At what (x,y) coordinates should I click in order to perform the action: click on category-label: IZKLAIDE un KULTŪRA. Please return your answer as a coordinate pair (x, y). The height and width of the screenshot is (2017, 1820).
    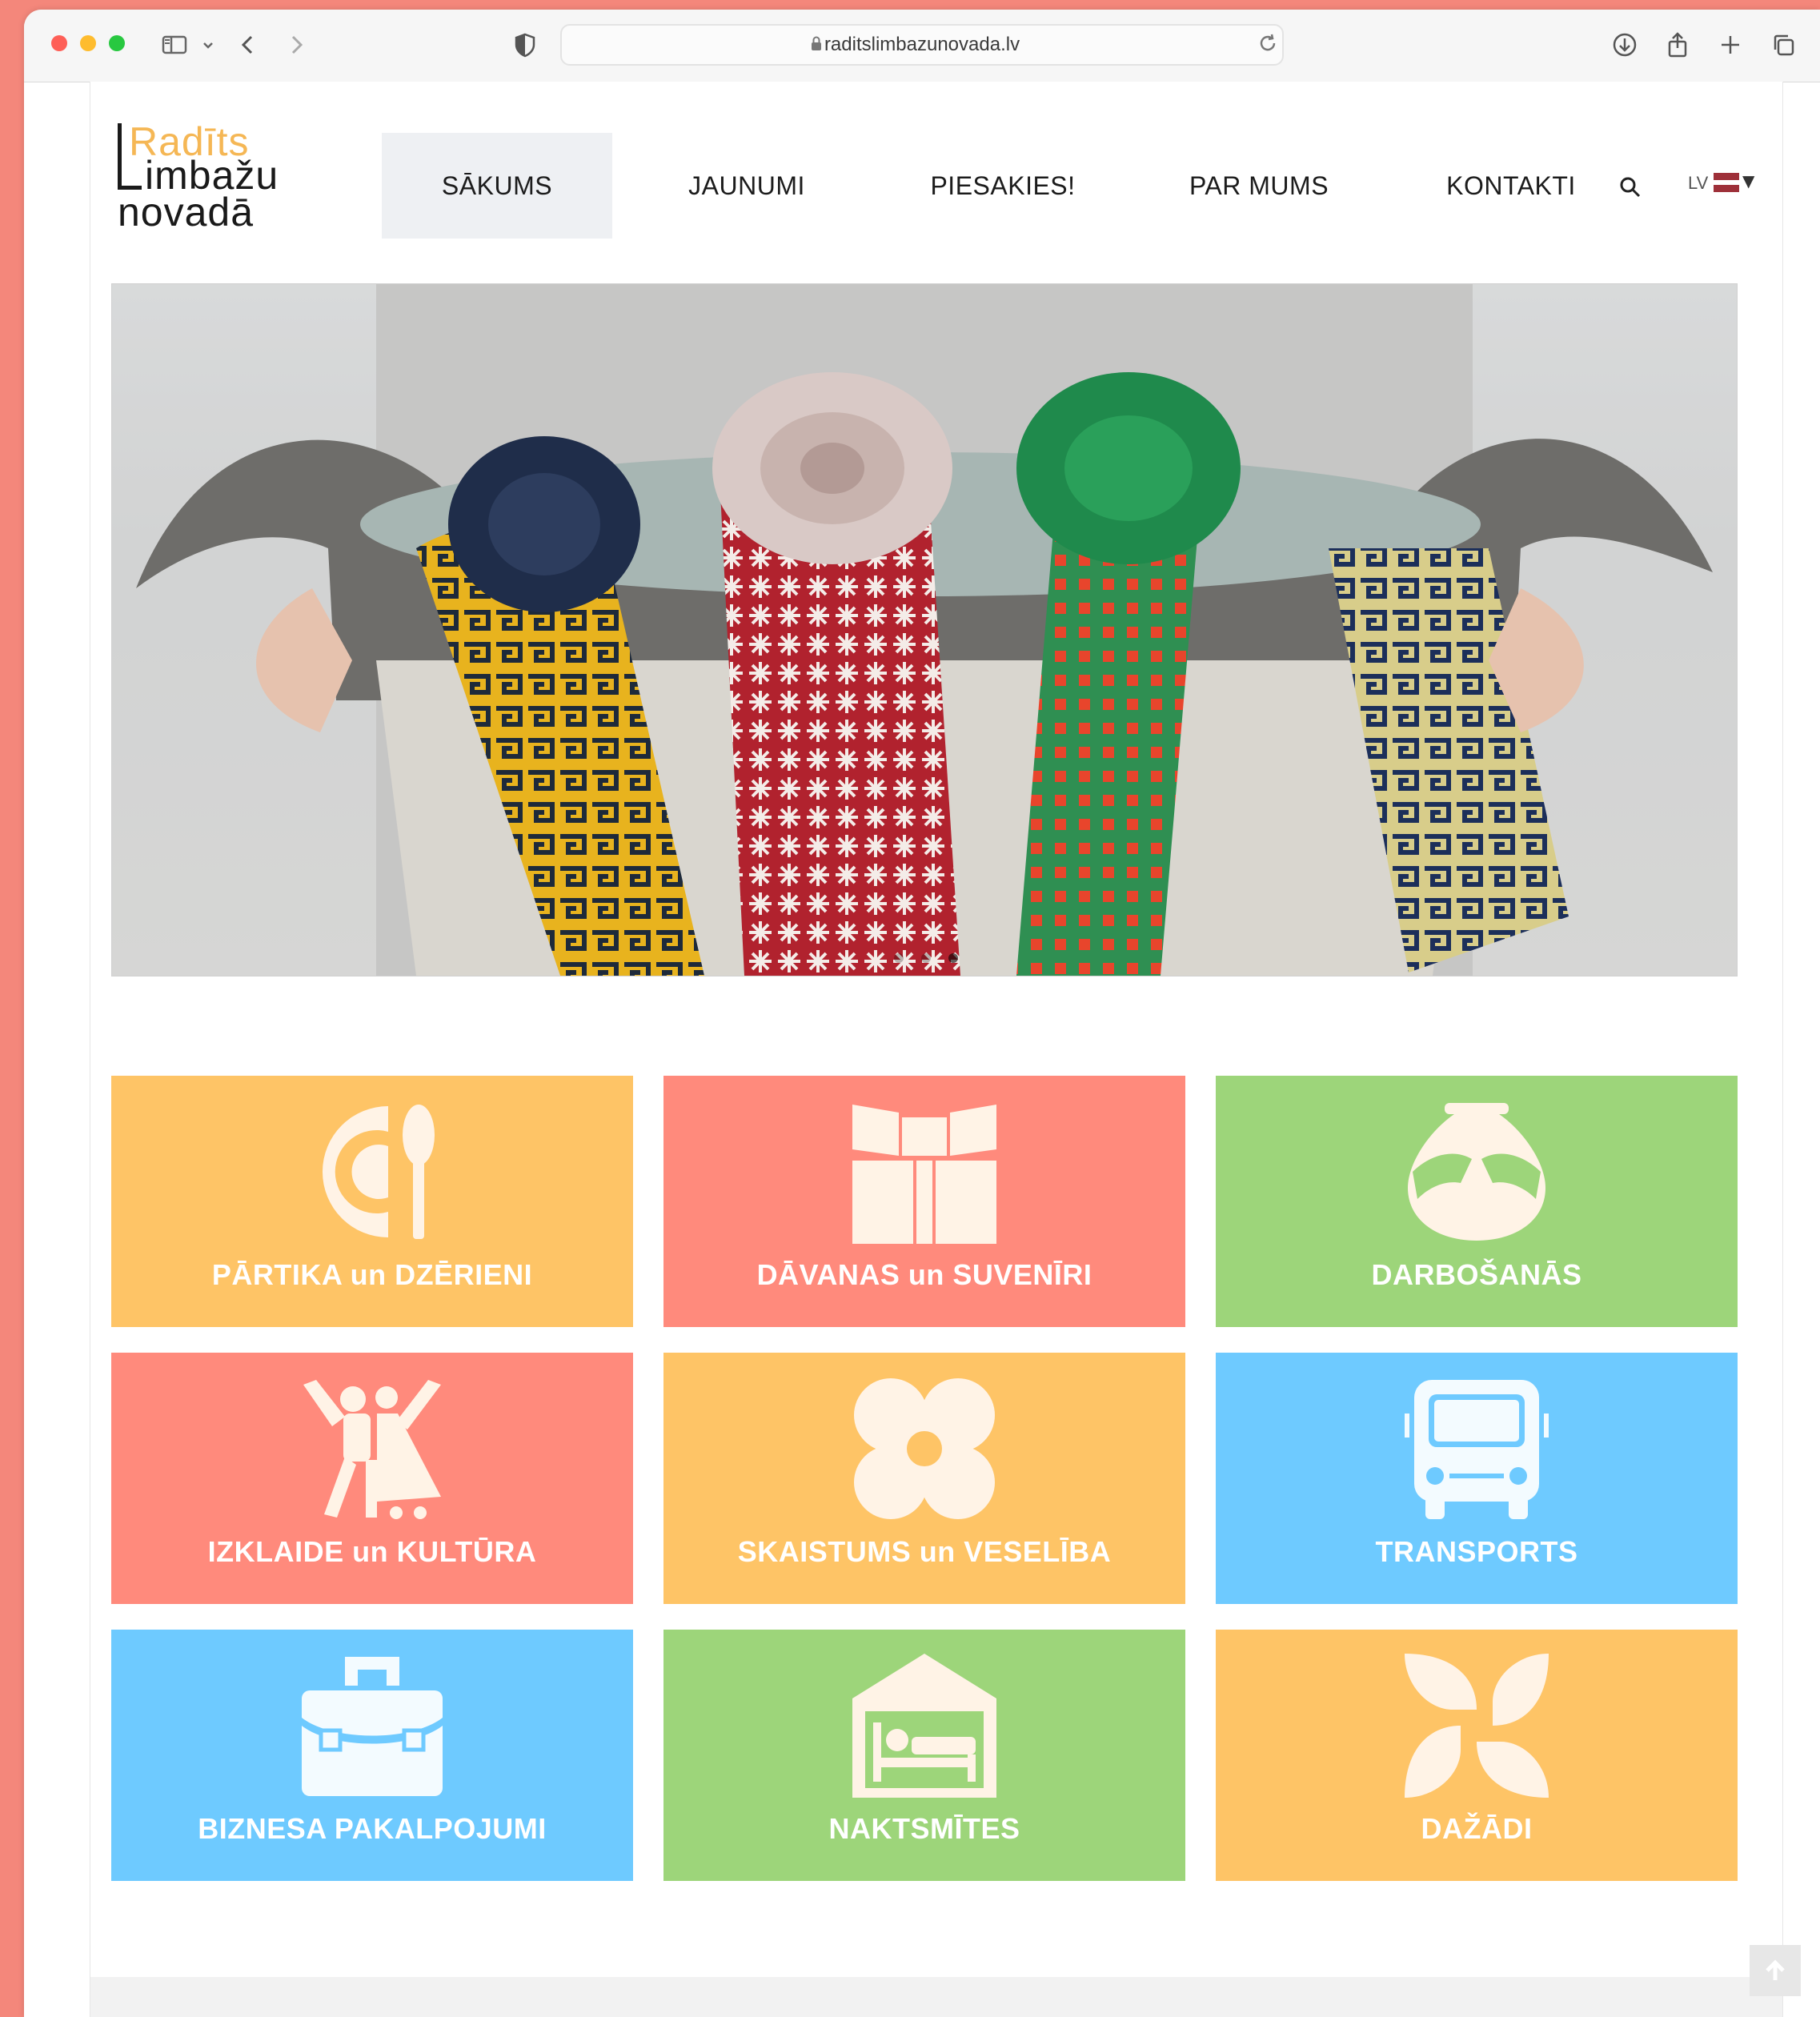
    Looking at the image, I should click on (372, 1551).